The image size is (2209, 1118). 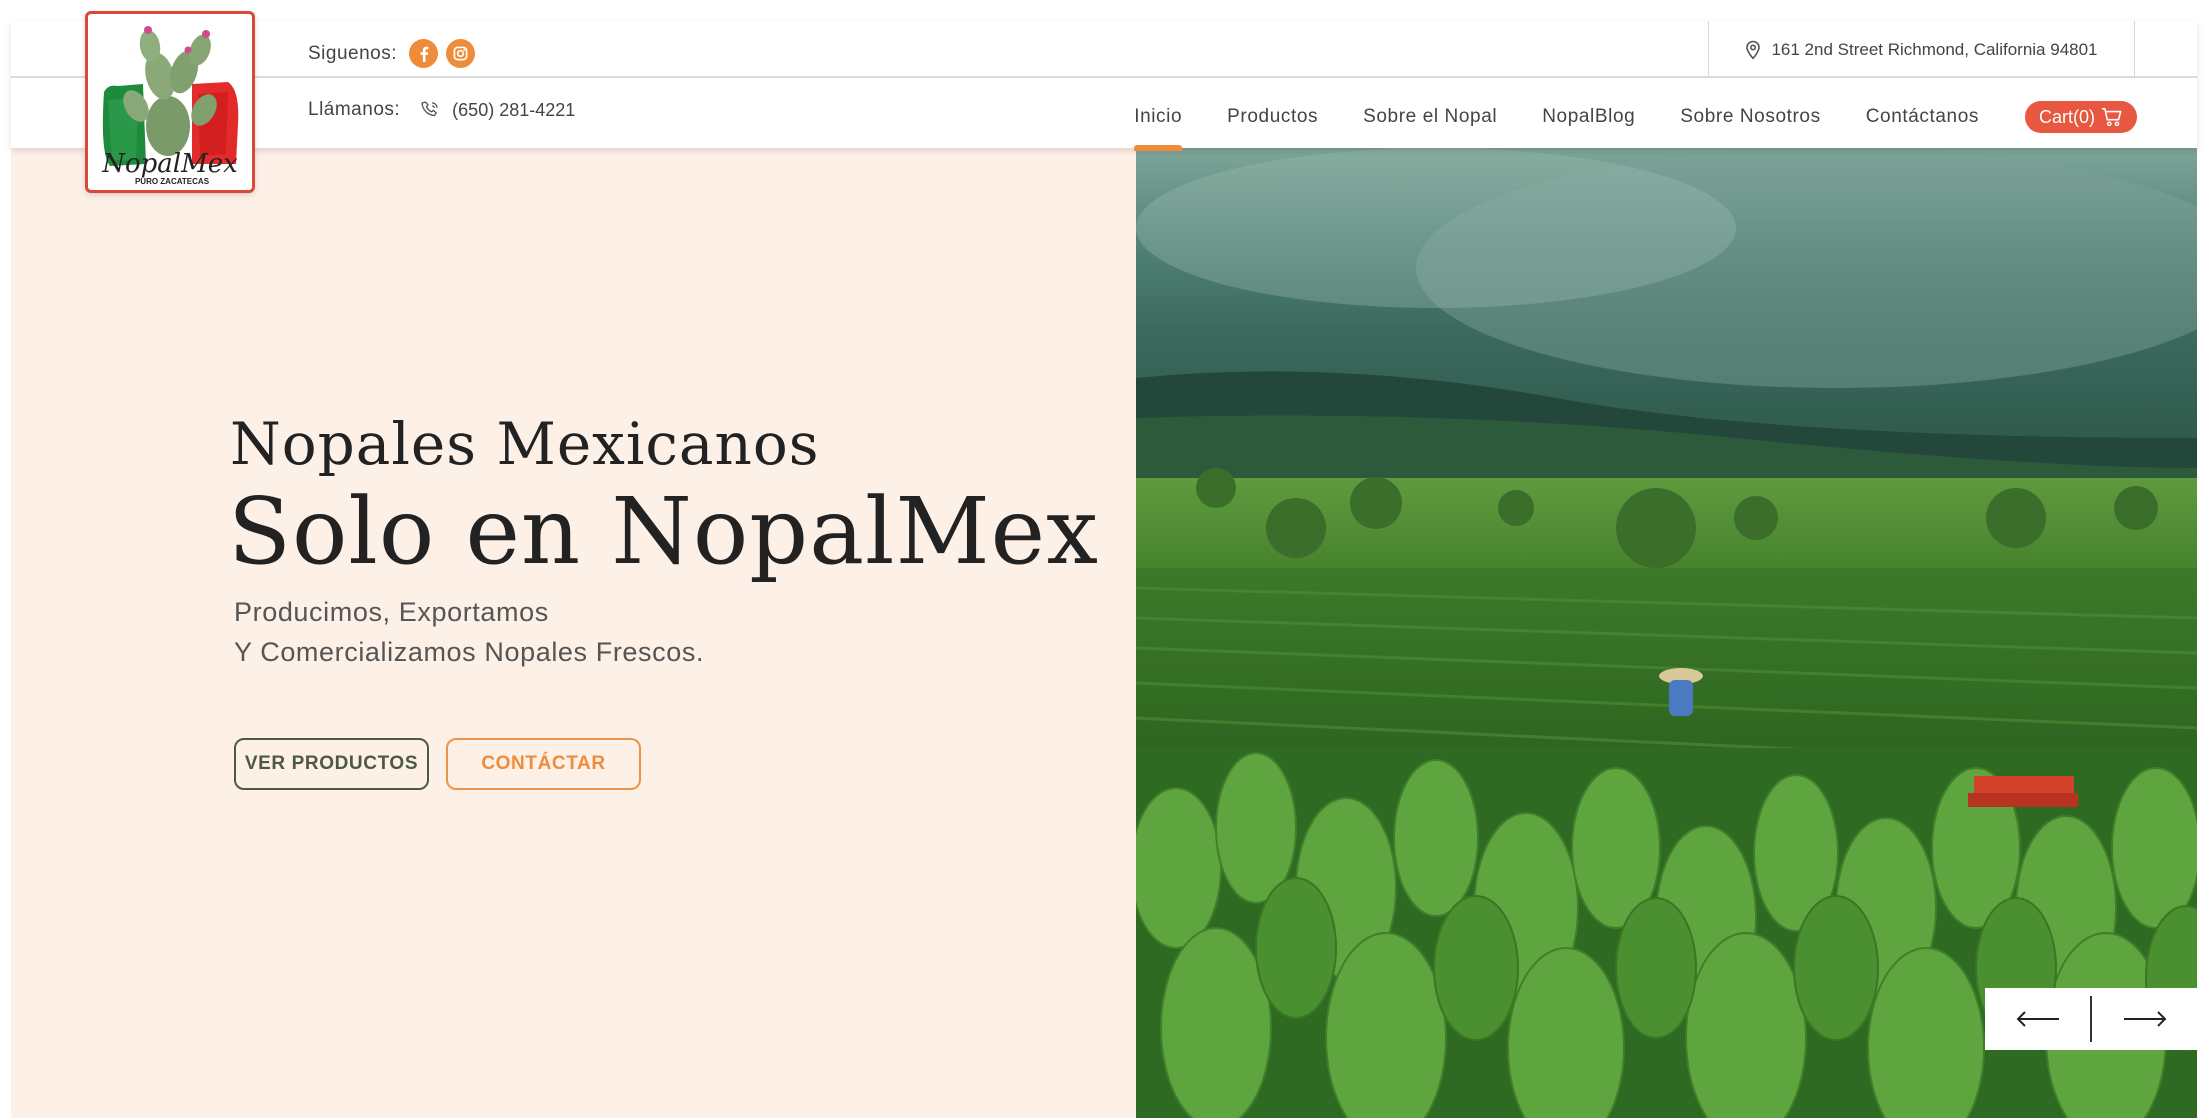 I want to click on nav-item-contactanos: Contáctanos, so click(x=1922, y=117).